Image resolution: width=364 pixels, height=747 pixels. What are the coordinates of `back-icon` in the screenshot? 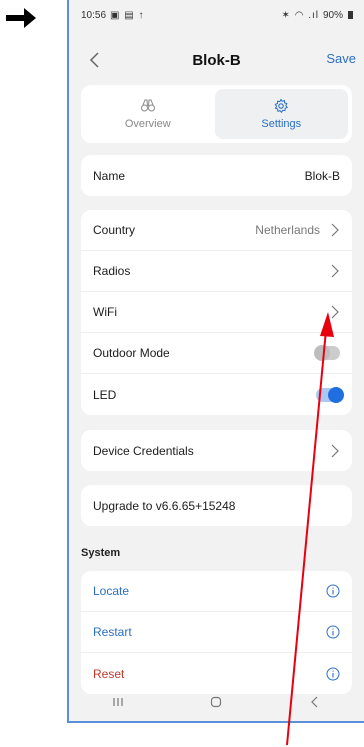 It's located at (315, 702).